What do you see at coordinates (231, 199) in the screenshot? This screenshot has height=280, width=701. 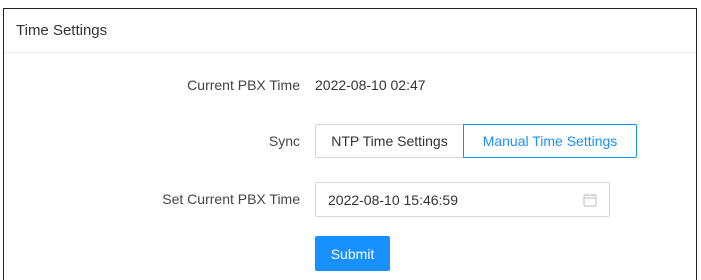 I see `set-current-pbx-time-label: Set Current PBX Time` at bounding box center [231, 199].